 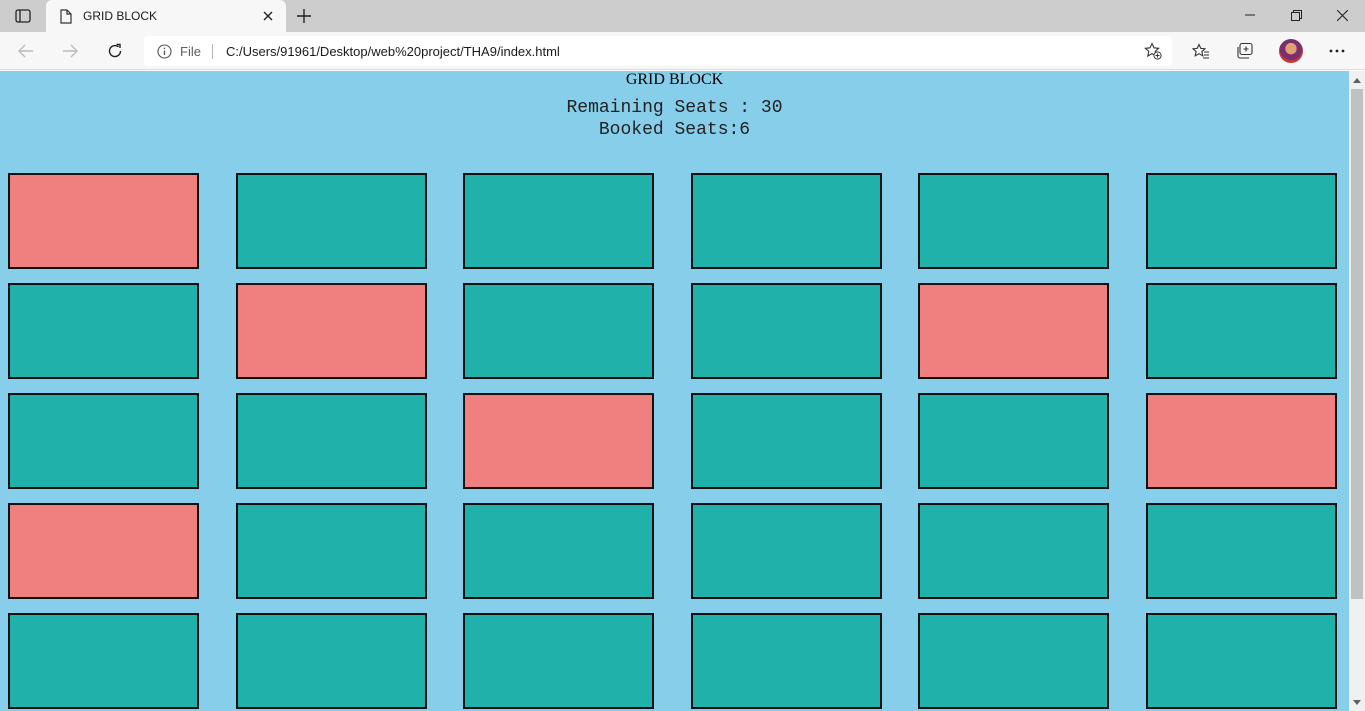 I want to click on plus-icon, so click(x=304, y=16).